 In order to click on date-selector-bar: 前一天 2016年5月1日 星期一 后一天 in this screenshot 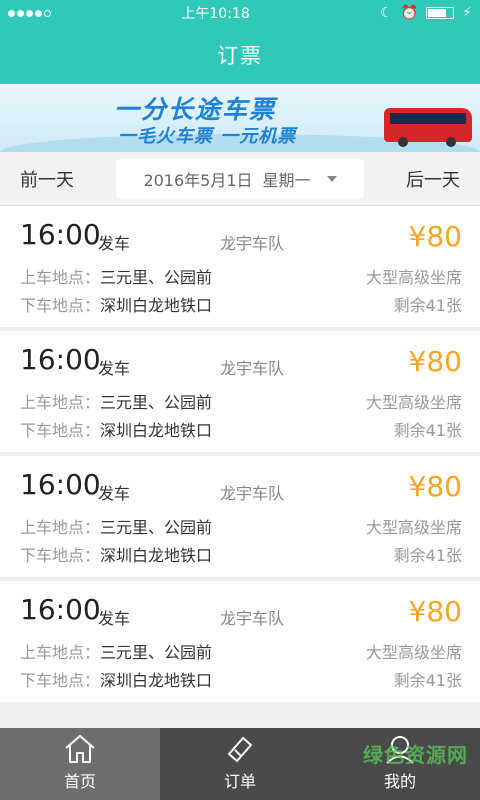, I will do `click(240, 179)`.